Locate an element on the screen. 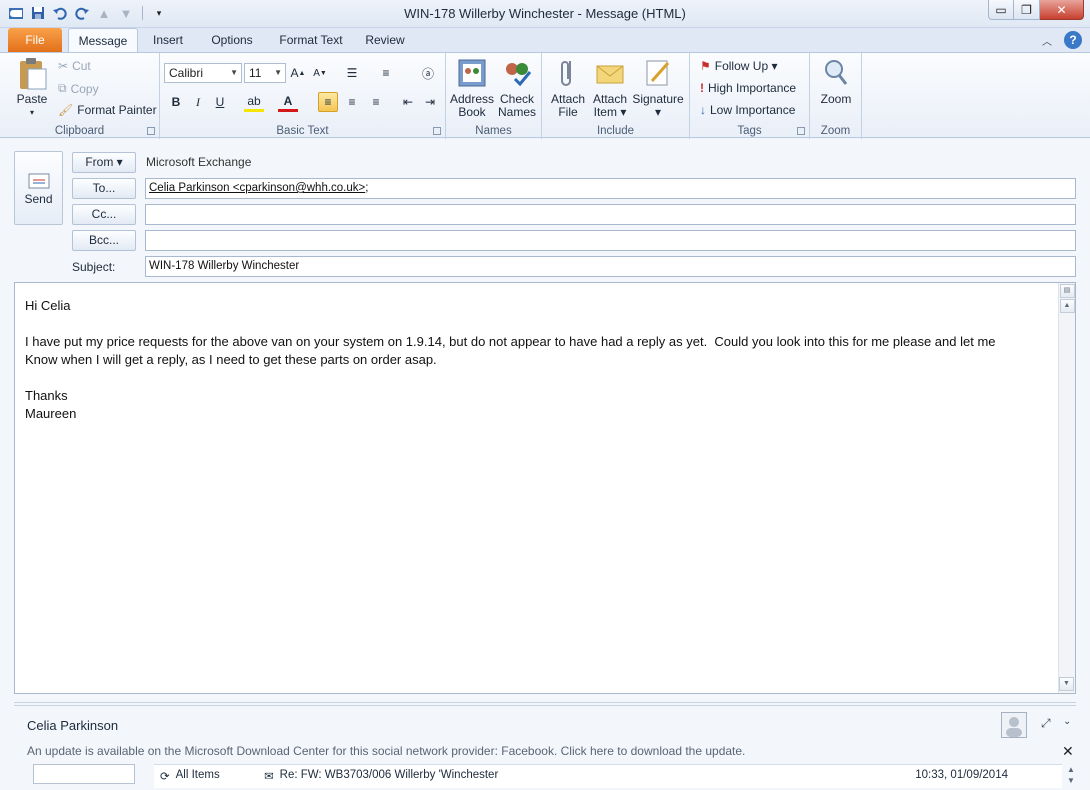 Image resolution: width=1090 pixels, height=790 pixels. chevron-down-icon: ▼ is located at coordinates (234, 72).